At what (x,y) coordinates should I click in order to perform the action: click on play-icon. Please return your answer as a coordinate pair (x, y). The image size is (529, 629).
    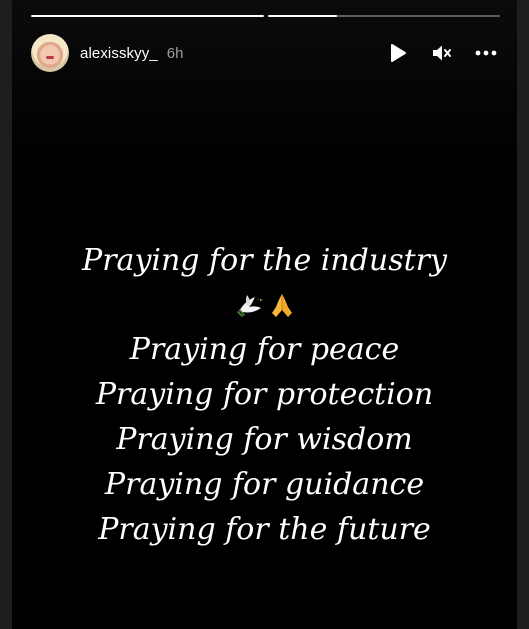
    Looking at the image, I should click on (398, 53).